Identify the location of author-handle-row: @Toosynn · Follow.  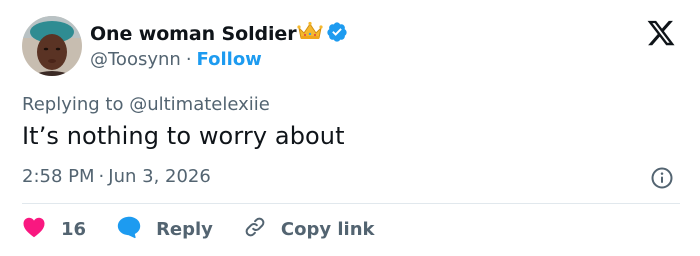
(176, 59).